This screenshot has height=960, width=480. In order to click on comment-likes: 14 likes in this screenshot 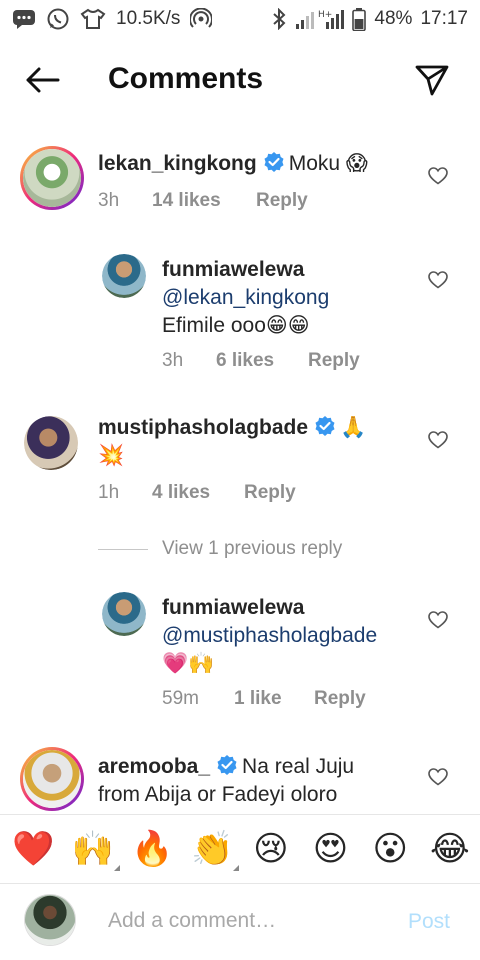, I will do `click(204, 201)`.